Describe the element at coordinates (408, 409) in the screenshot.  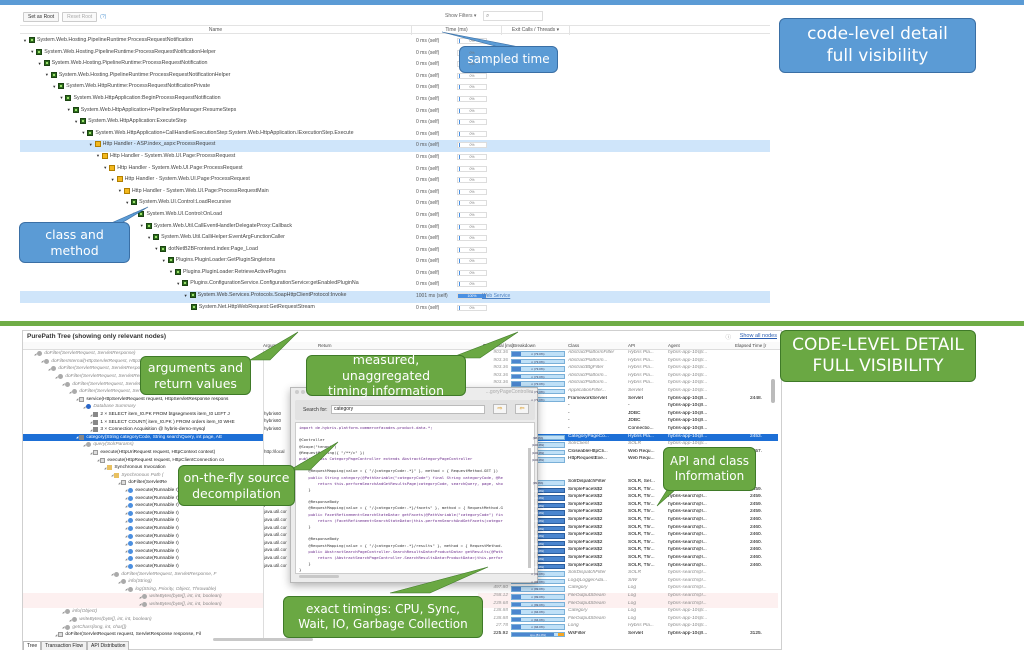
I see `source-search-input: category` at that location.